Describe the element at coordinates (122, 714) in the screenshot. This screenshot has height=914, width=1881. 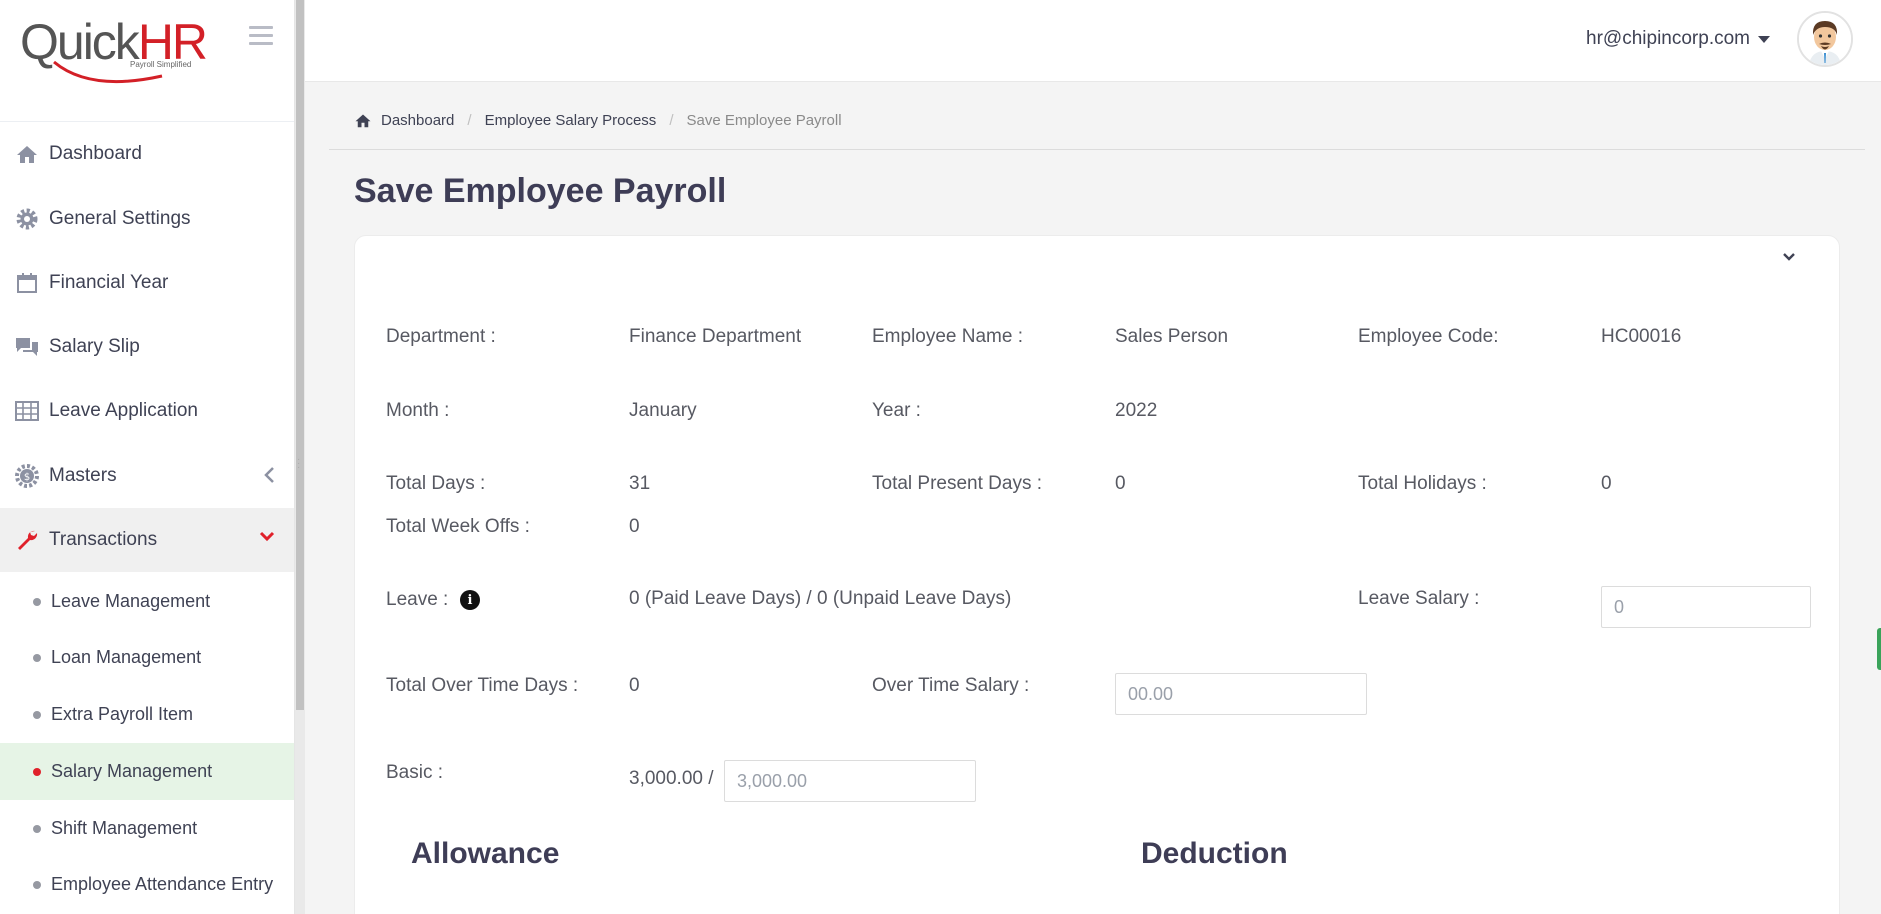
I see `sidebar-subitem-label: Extra Payroll Item` at that location.